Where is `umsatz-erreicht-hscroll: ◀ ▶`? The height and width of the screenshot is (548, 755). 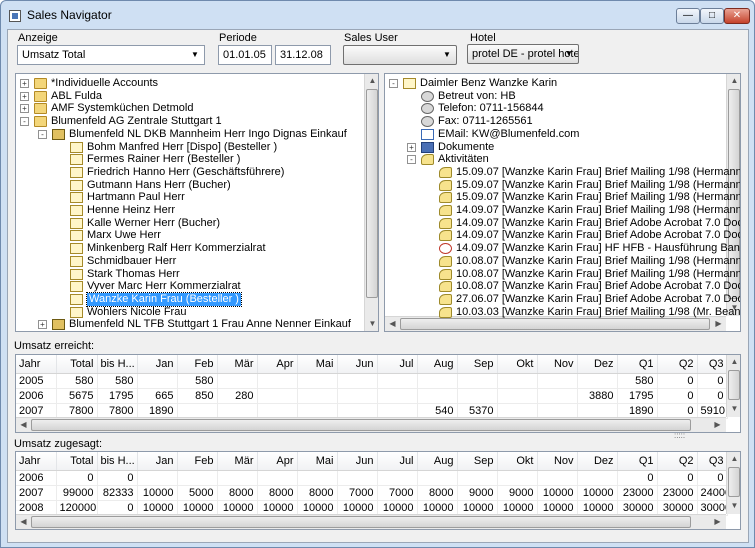 umsatz-erreicht-hscroll: ◀ ▶ is located at coordinates (371, 424).